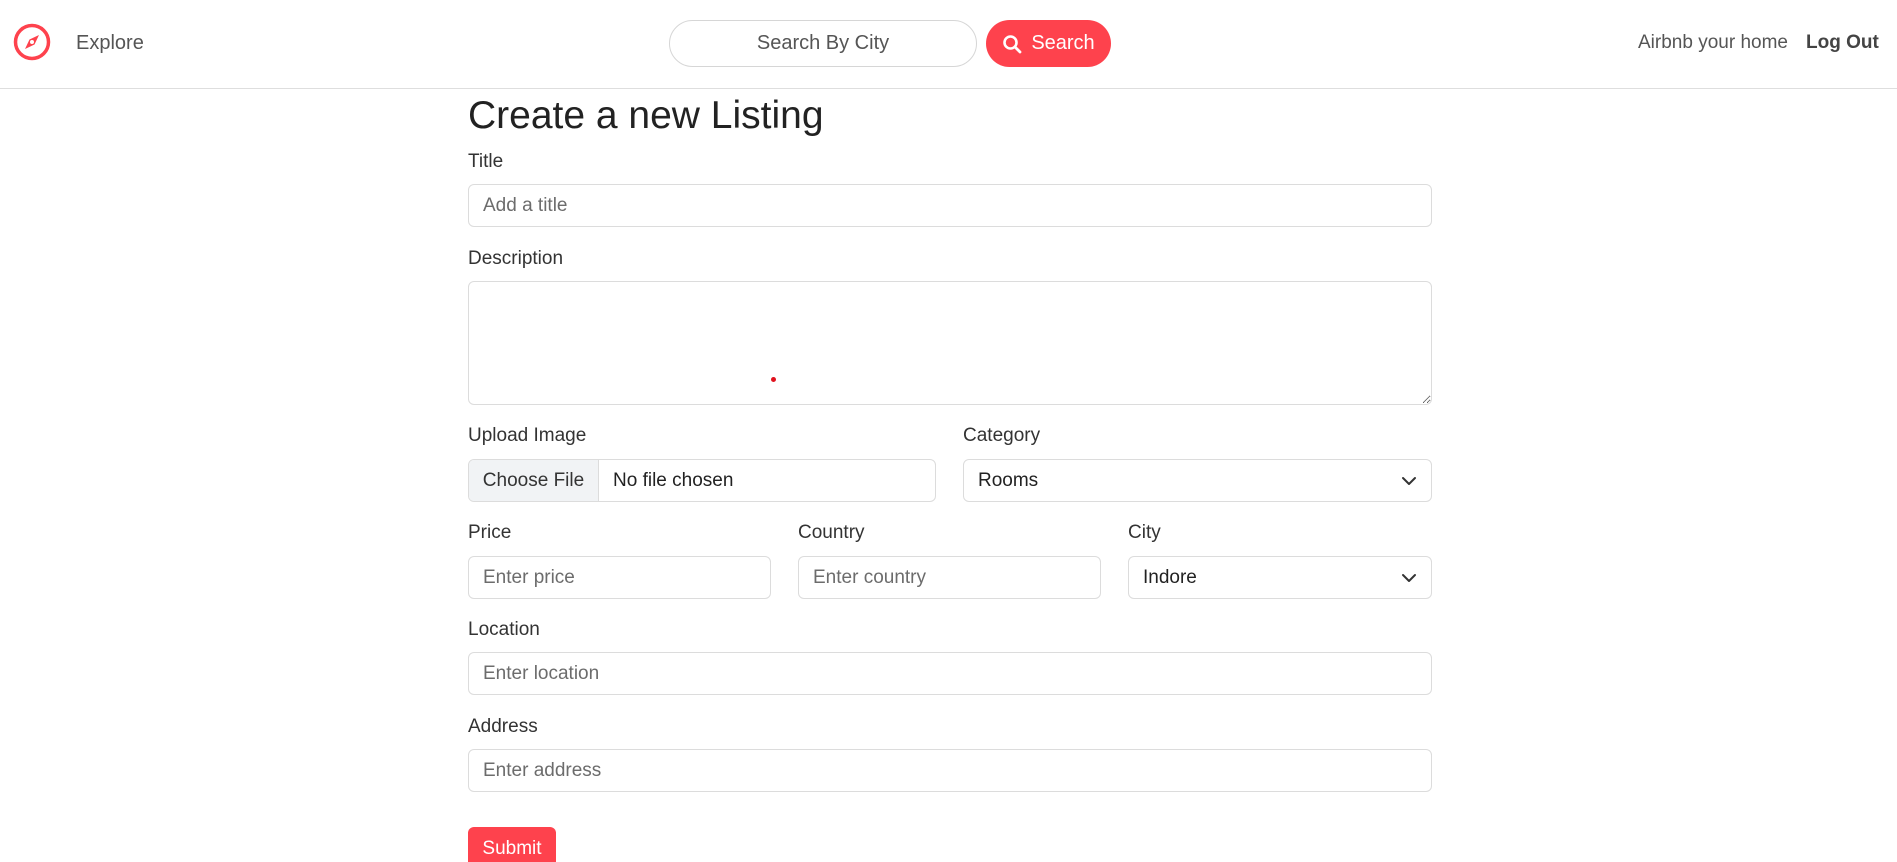 The width and height of the screenshot is (1897, 862). I want to click on nav-explore-link: Explore, so click(110, 43).